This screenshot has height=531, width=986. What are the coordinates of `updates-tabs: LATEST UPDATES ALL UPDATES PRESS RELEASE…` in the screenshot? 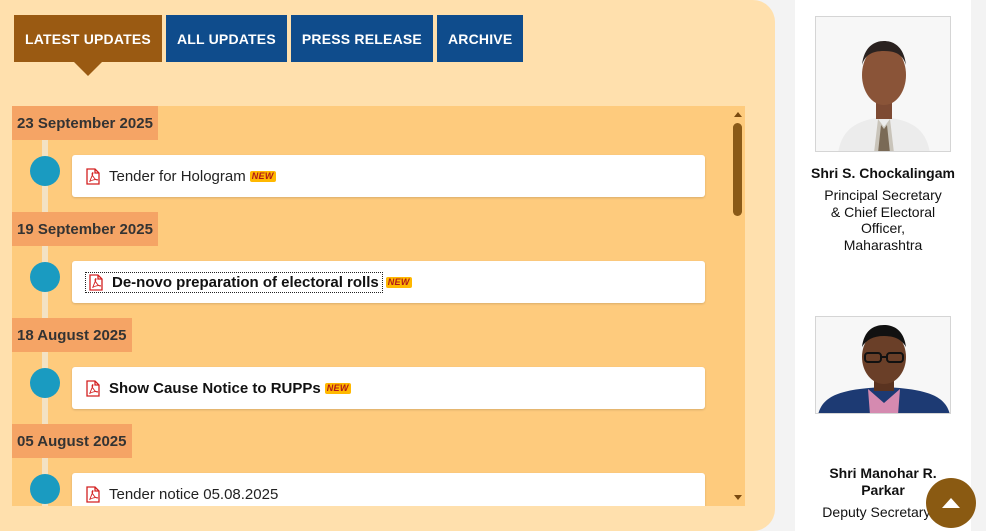 It's located at (269, 45).